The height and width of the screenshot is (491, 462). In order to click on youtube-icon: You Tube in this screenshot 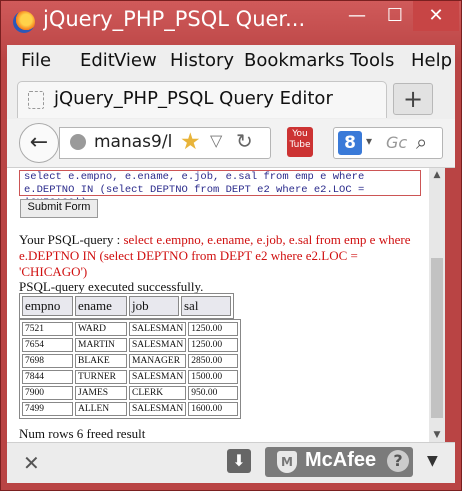, I will do `click(300, 142)`.